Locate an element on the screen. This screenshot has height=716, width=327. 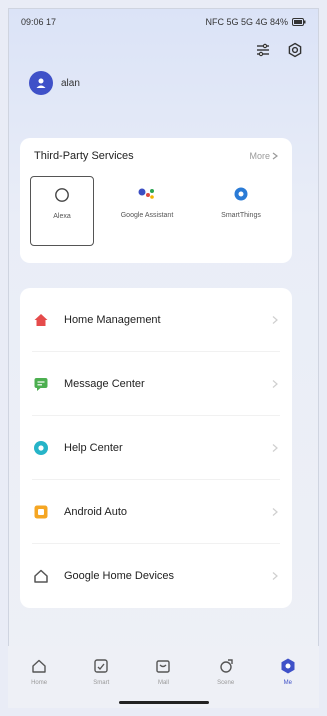
menu-item-android-auto: Android Auto is located at coordinates (156, 512).